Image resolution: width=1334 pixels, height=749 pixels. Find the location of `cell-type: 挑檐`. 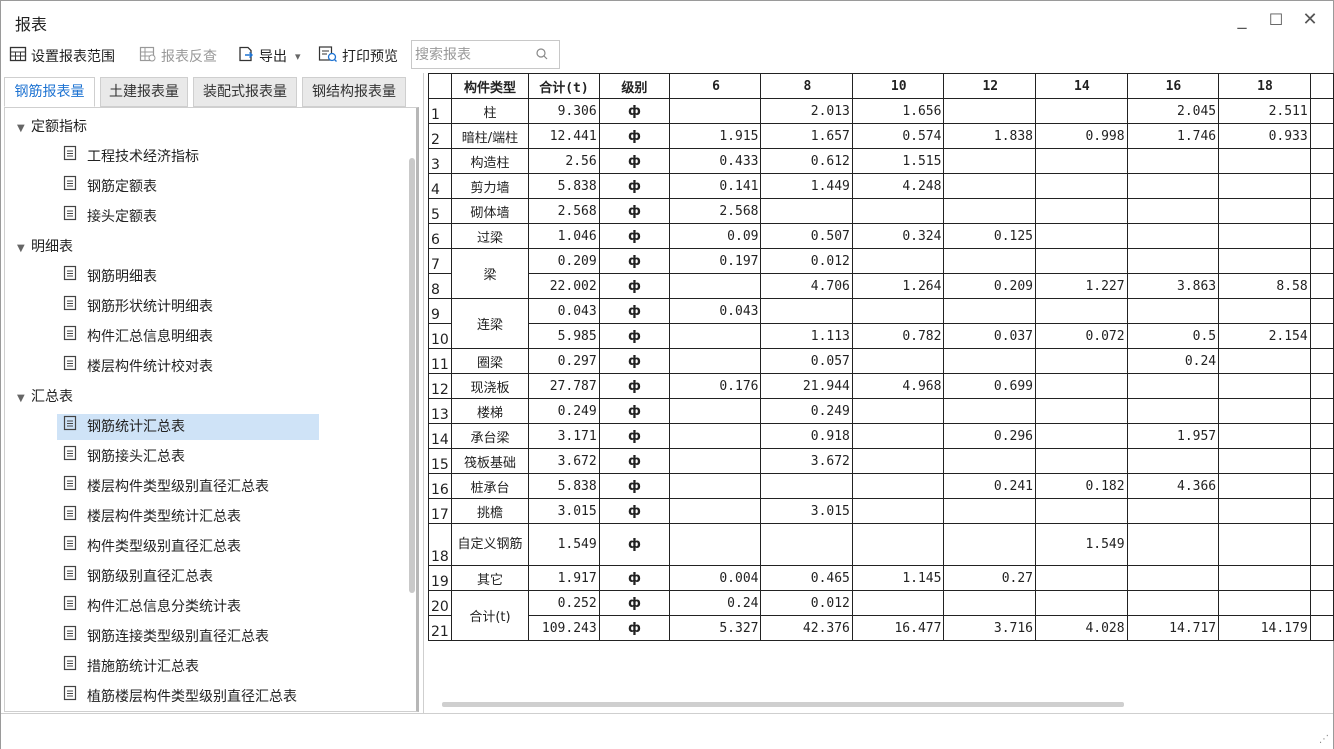

cell-type: 挑檐 is located at coordinates (490, 511).